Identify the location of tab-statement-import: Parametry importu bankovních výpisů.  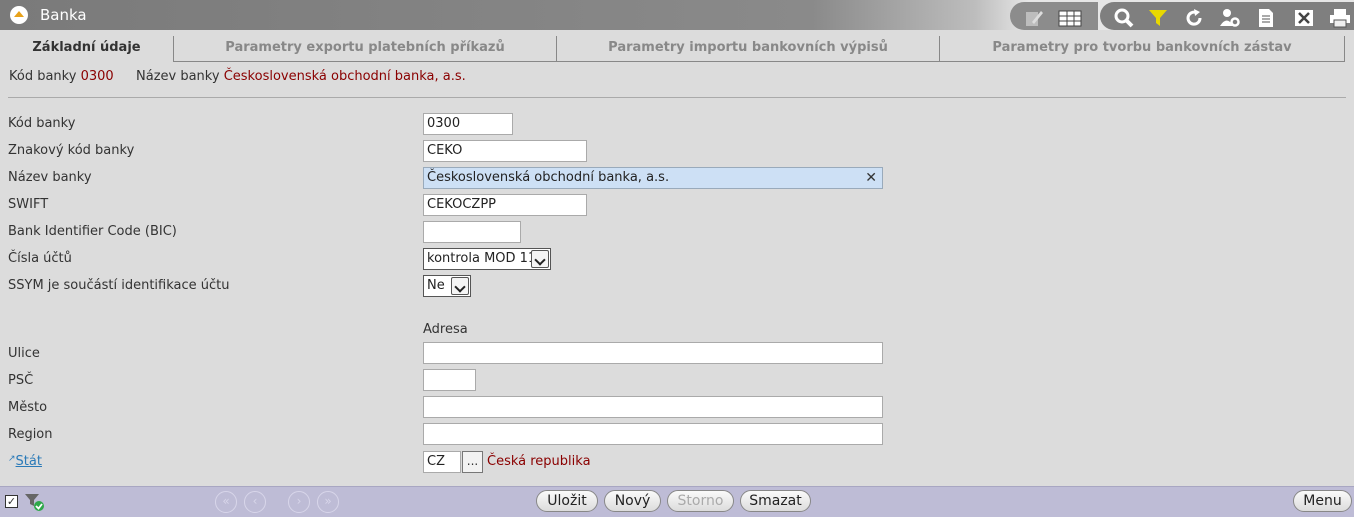
(748, 49).